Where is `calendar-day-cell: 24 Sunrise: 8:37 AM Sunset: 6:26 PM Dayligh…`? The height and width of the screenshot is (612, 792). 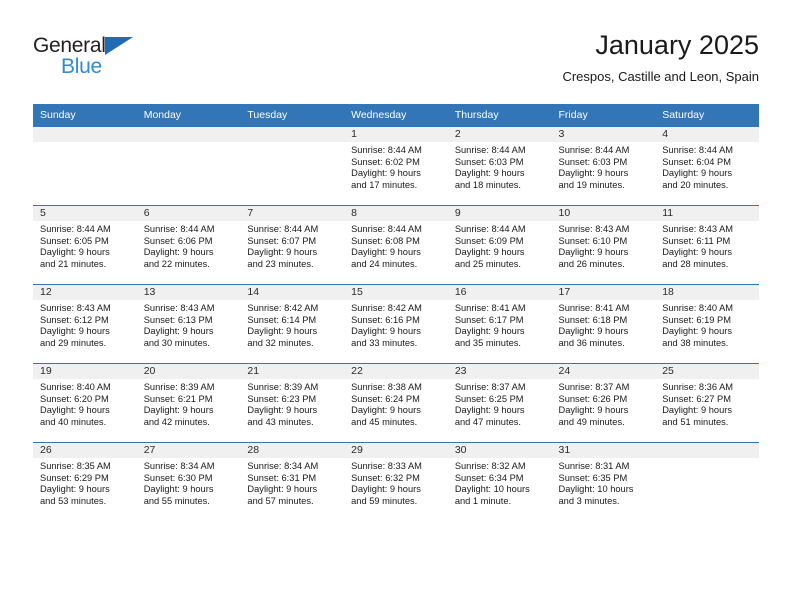
calendar-day-cell: 24 Sunrise: 8:37 AM Sunset: 6:26 PM Dayligh… is located at coordinates (603, 403).